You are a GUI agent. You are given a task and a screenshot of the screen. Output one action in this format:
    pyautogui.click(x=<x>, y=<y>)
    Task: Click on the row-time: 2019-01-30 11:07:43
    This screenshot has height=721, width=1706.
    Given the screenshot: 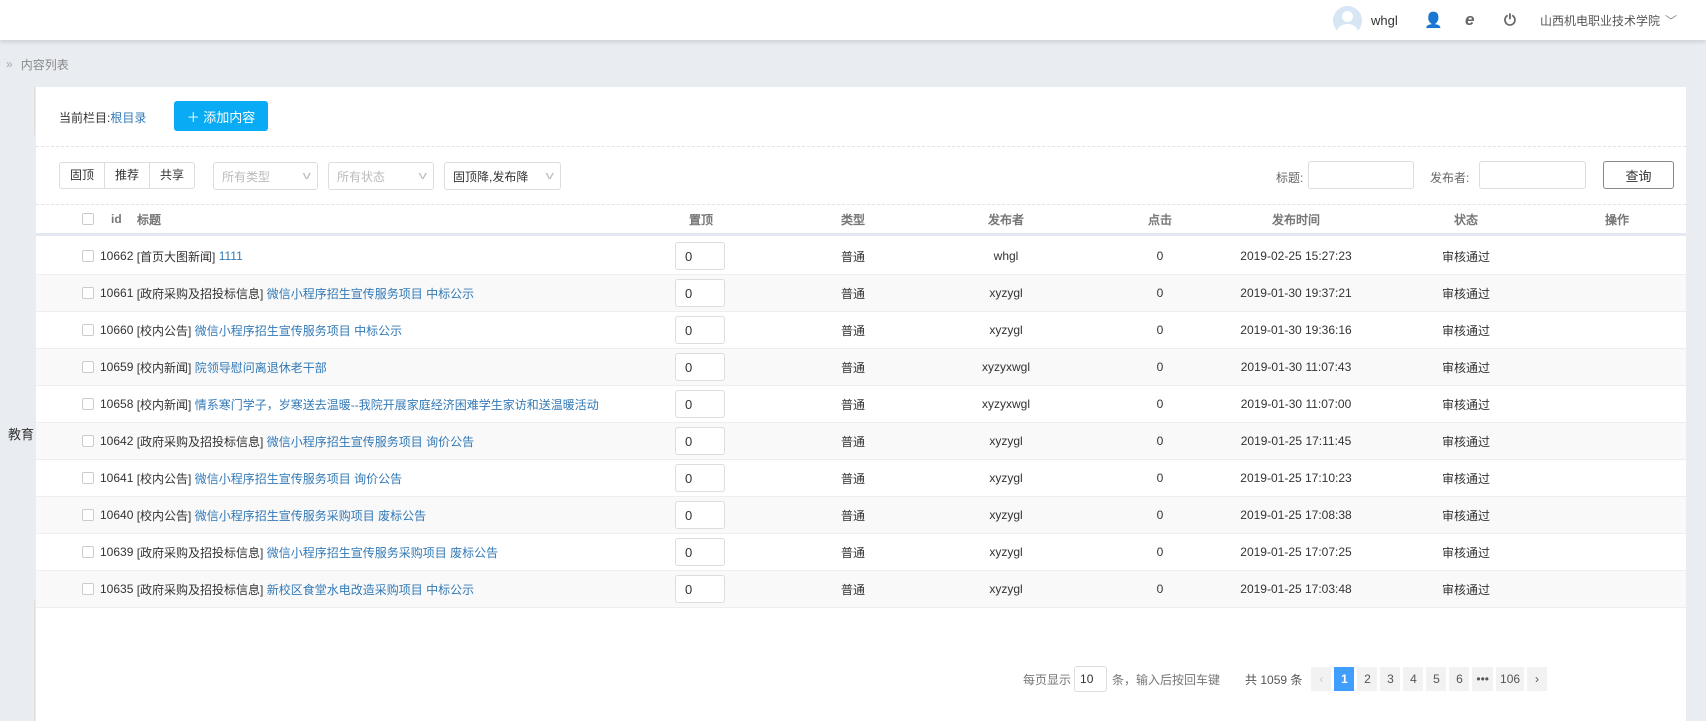 What is the action you would take?
    pyautogui.click(x=1296, y=367)
    